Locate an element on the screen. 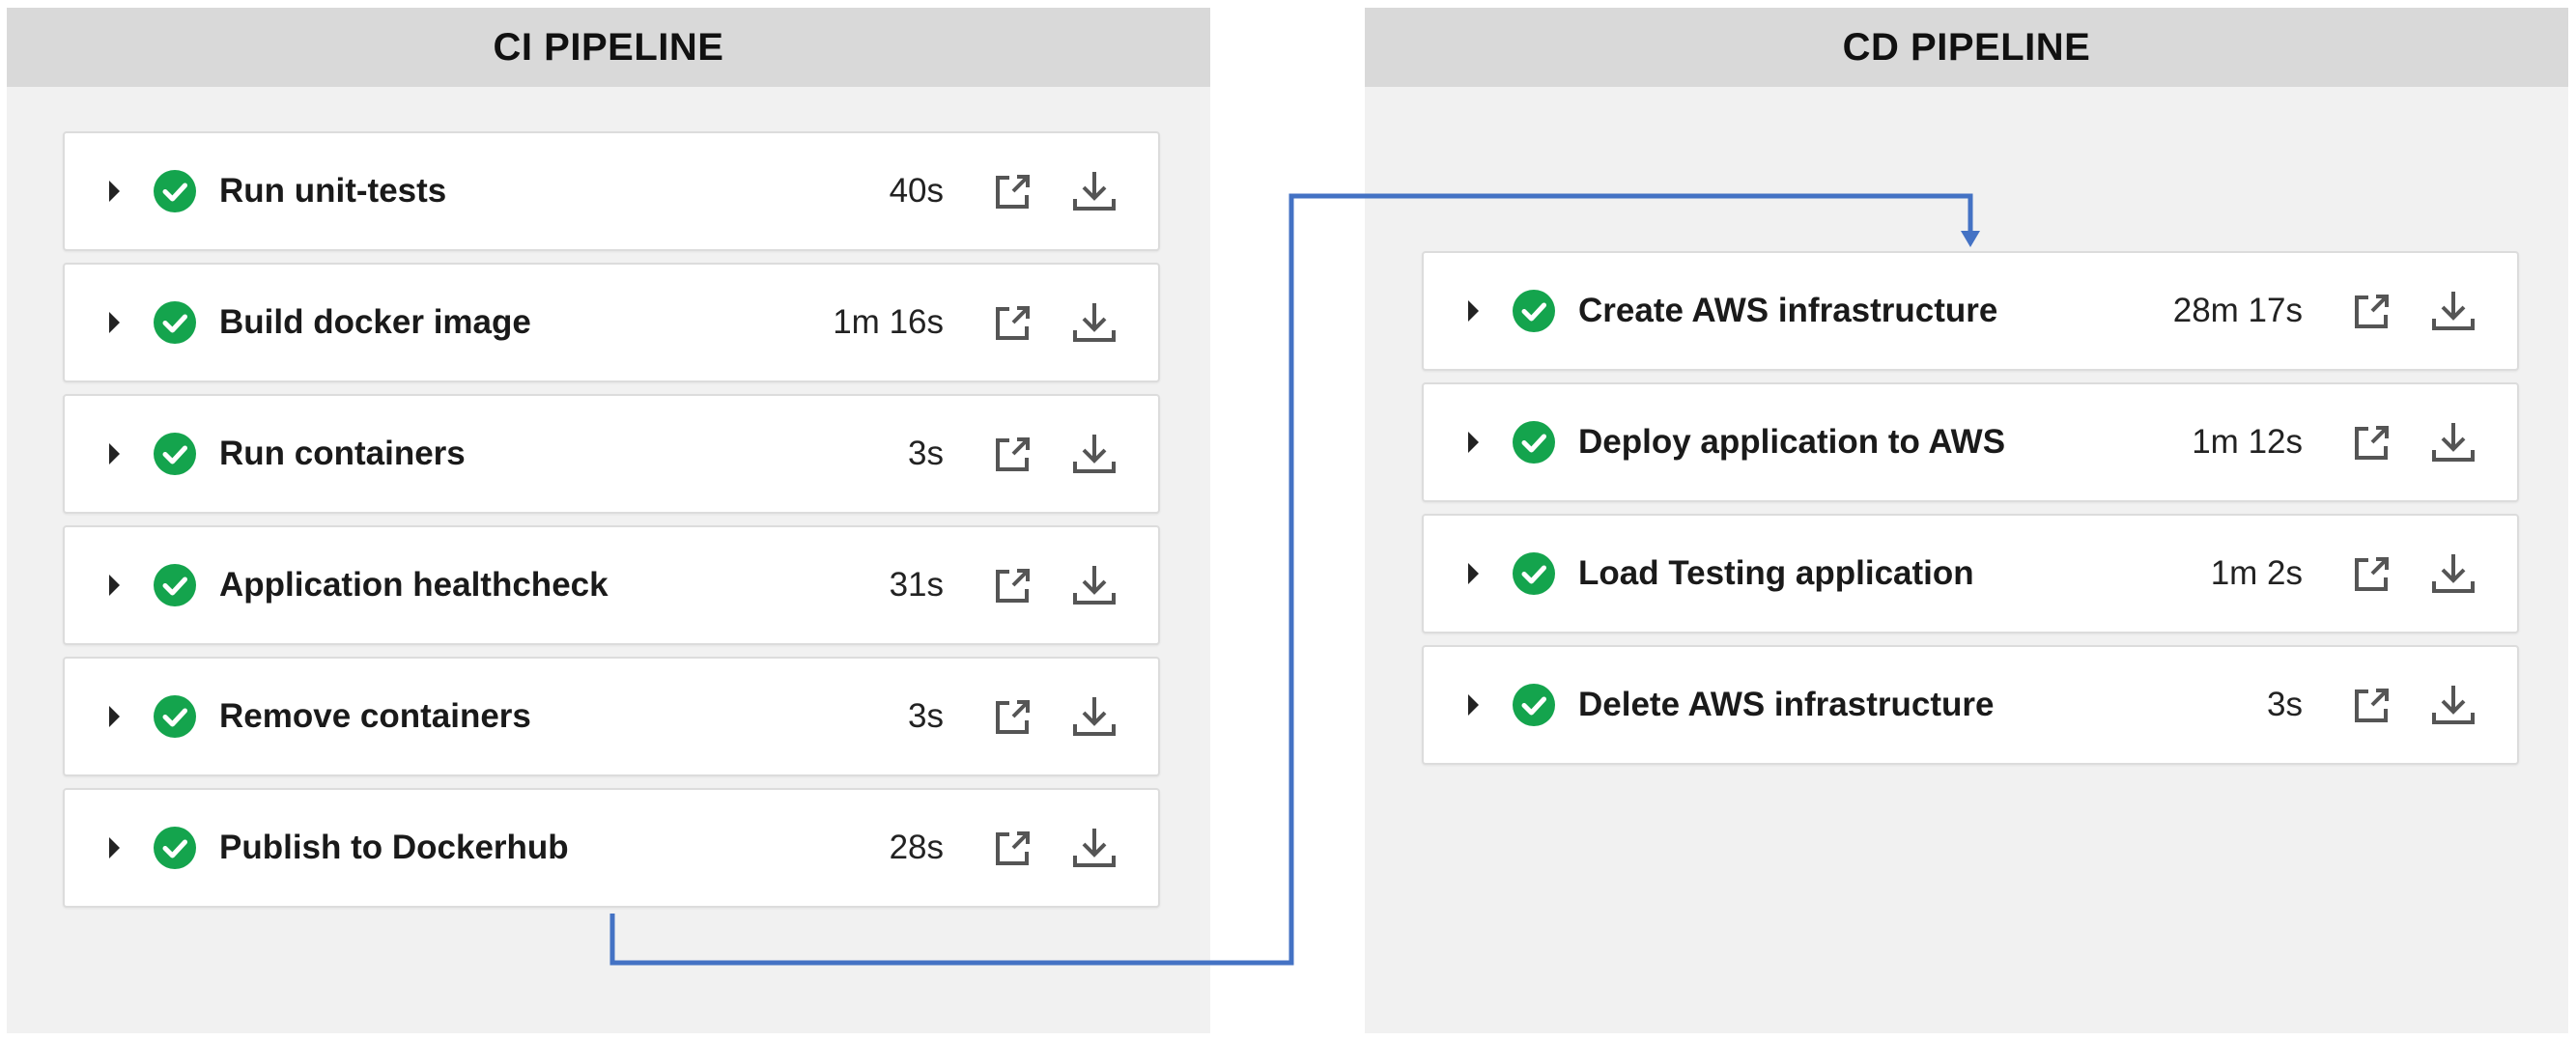 This screenshot has width=2576, height=1041. ci-job-row: Build docker image 1m 16s is located at coordinates (611, 323).